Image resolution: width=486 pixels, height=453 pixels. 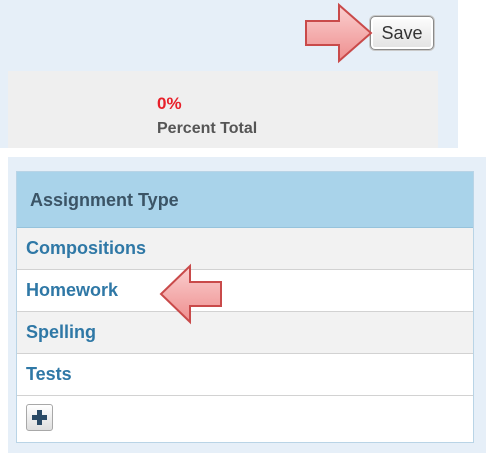 I want to click on callout-arrow-left-icon, so click(x=190, y=294).